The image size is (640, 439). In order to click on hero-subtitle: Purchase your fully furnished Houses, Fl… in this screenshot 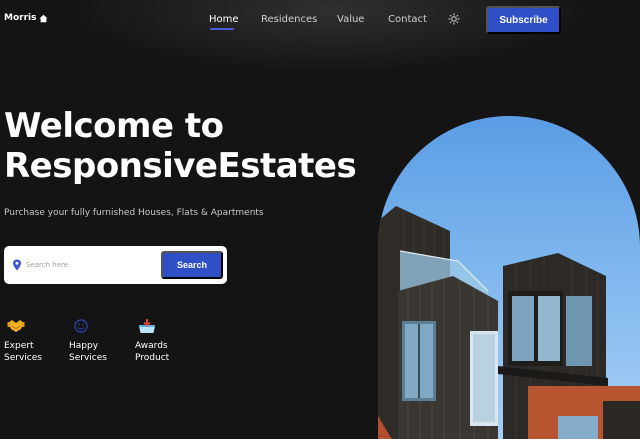, I will do `click(134, 213)`.